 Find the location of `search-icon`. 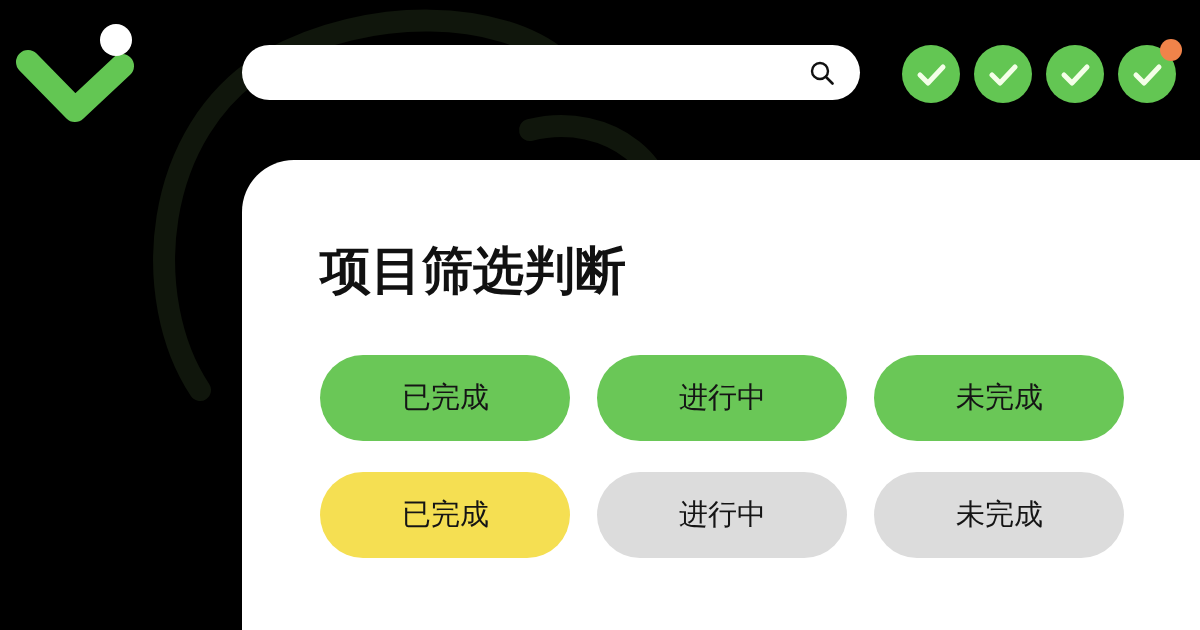

search-icon is located at coordinates (822, 72).